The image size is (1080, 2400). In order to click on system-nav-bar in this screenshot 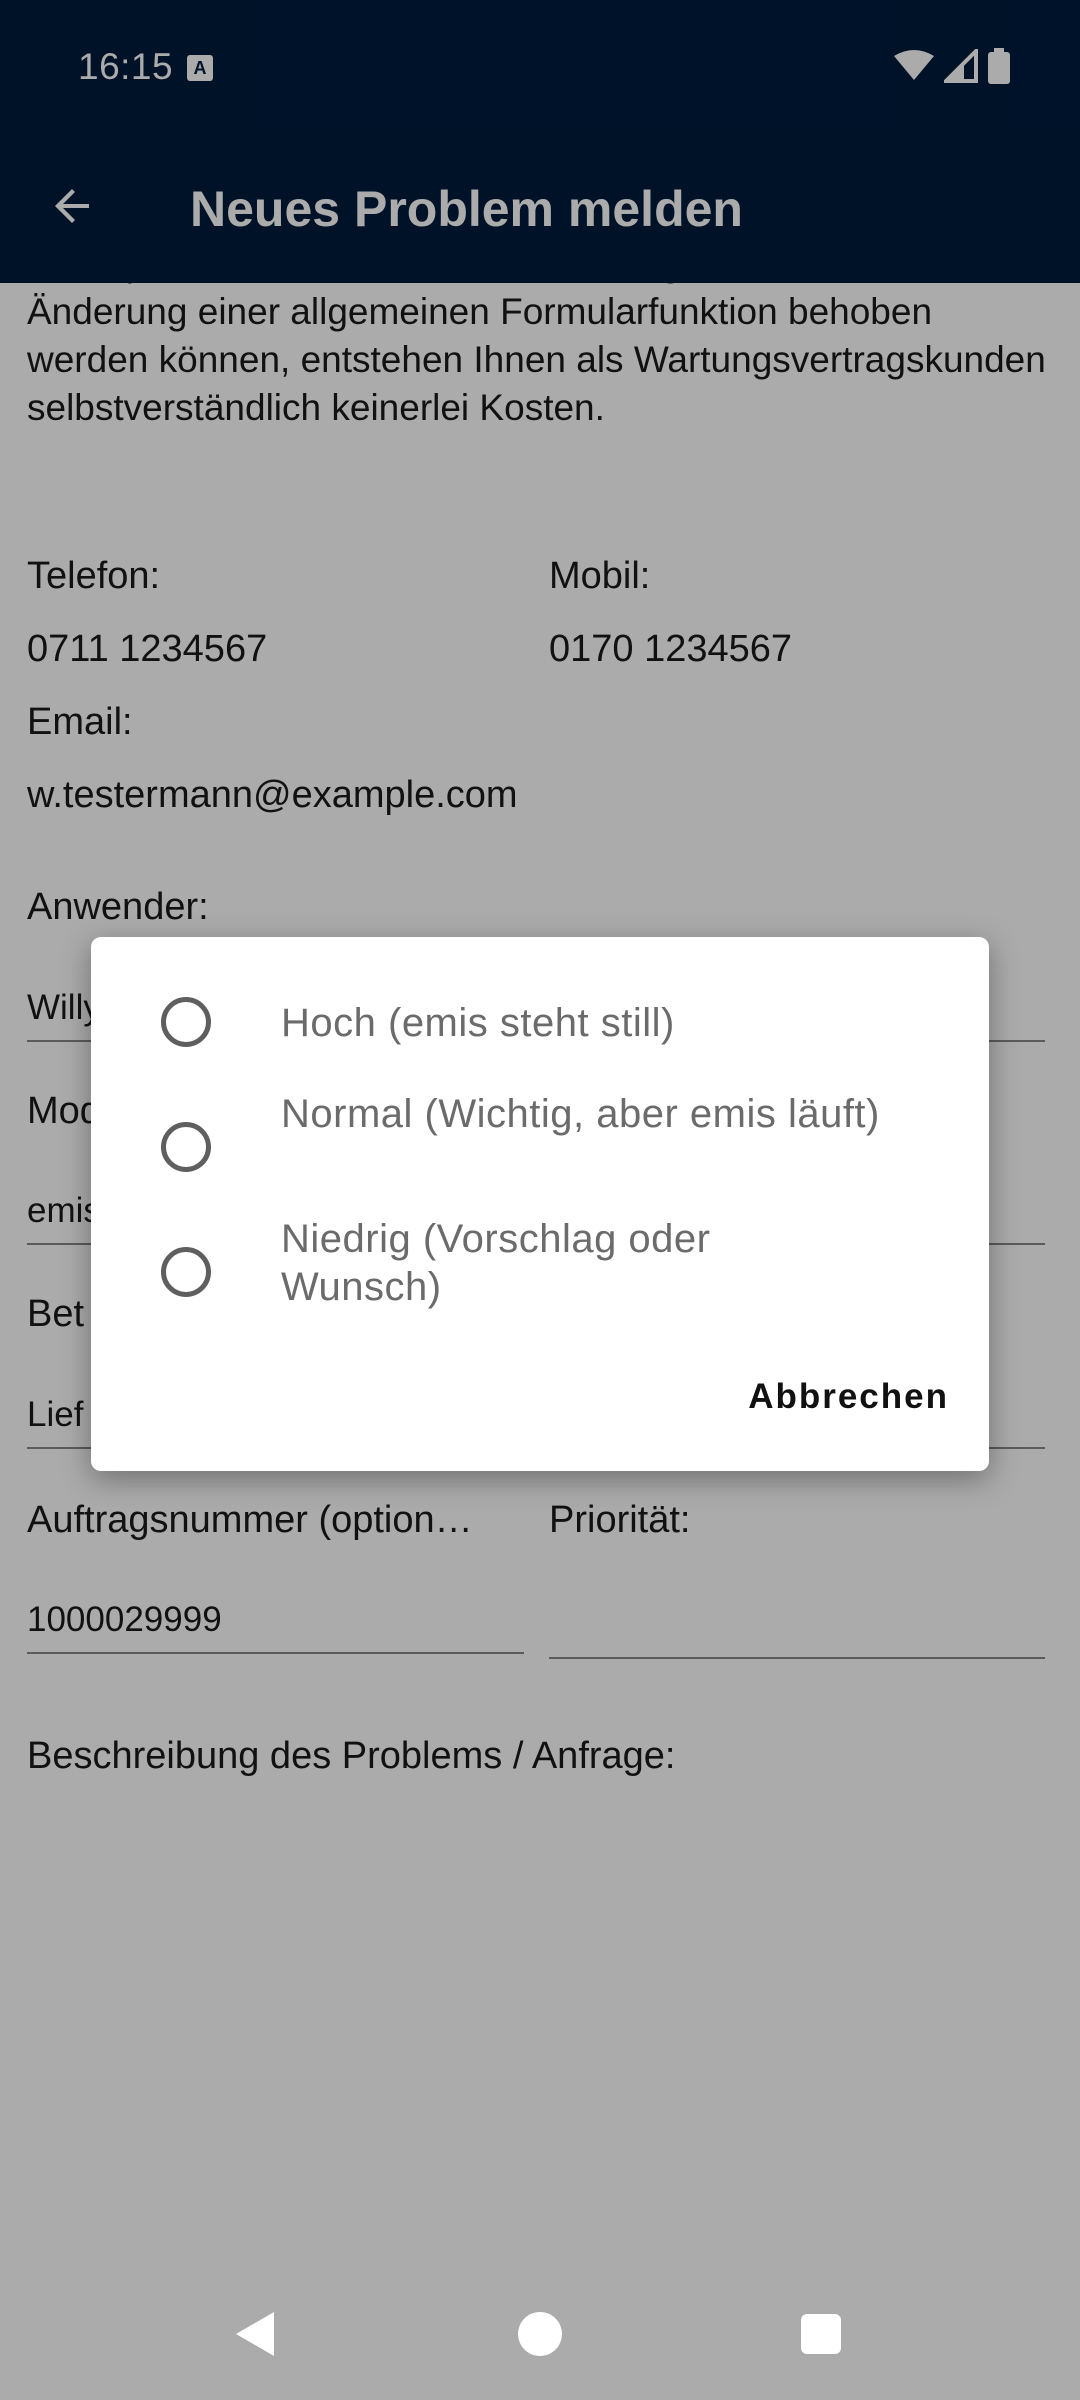, I will do `click(540, 2330)`.